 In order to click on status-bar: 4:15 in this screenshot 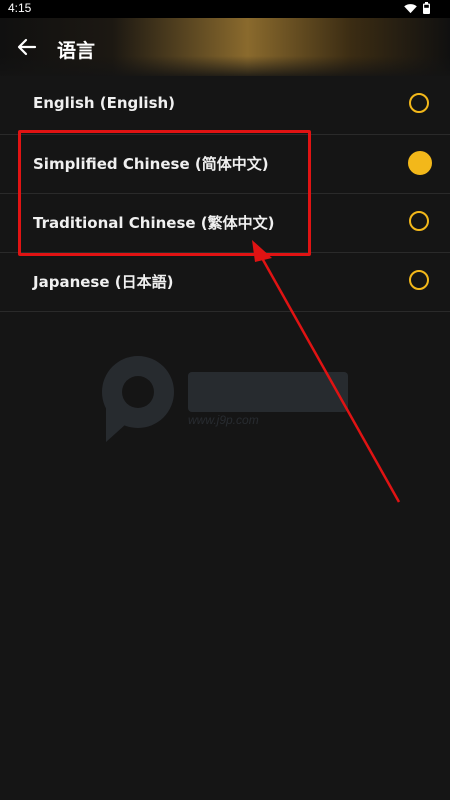, I will do `click(225, 9)`.